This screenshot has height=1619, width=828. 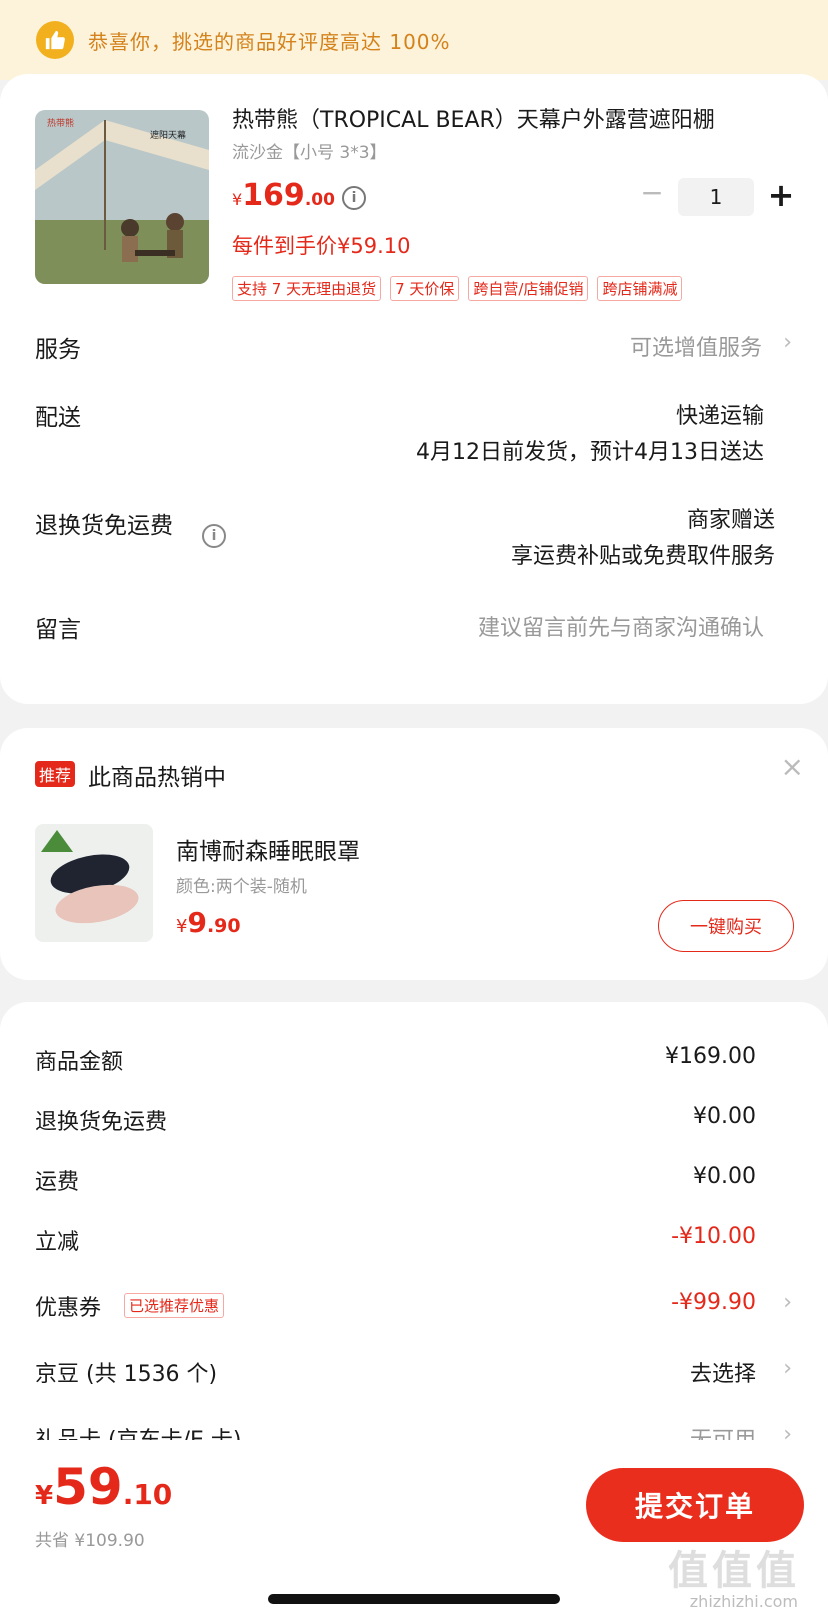 I want to click on message-label: 留言, so click(x=58, y=630).